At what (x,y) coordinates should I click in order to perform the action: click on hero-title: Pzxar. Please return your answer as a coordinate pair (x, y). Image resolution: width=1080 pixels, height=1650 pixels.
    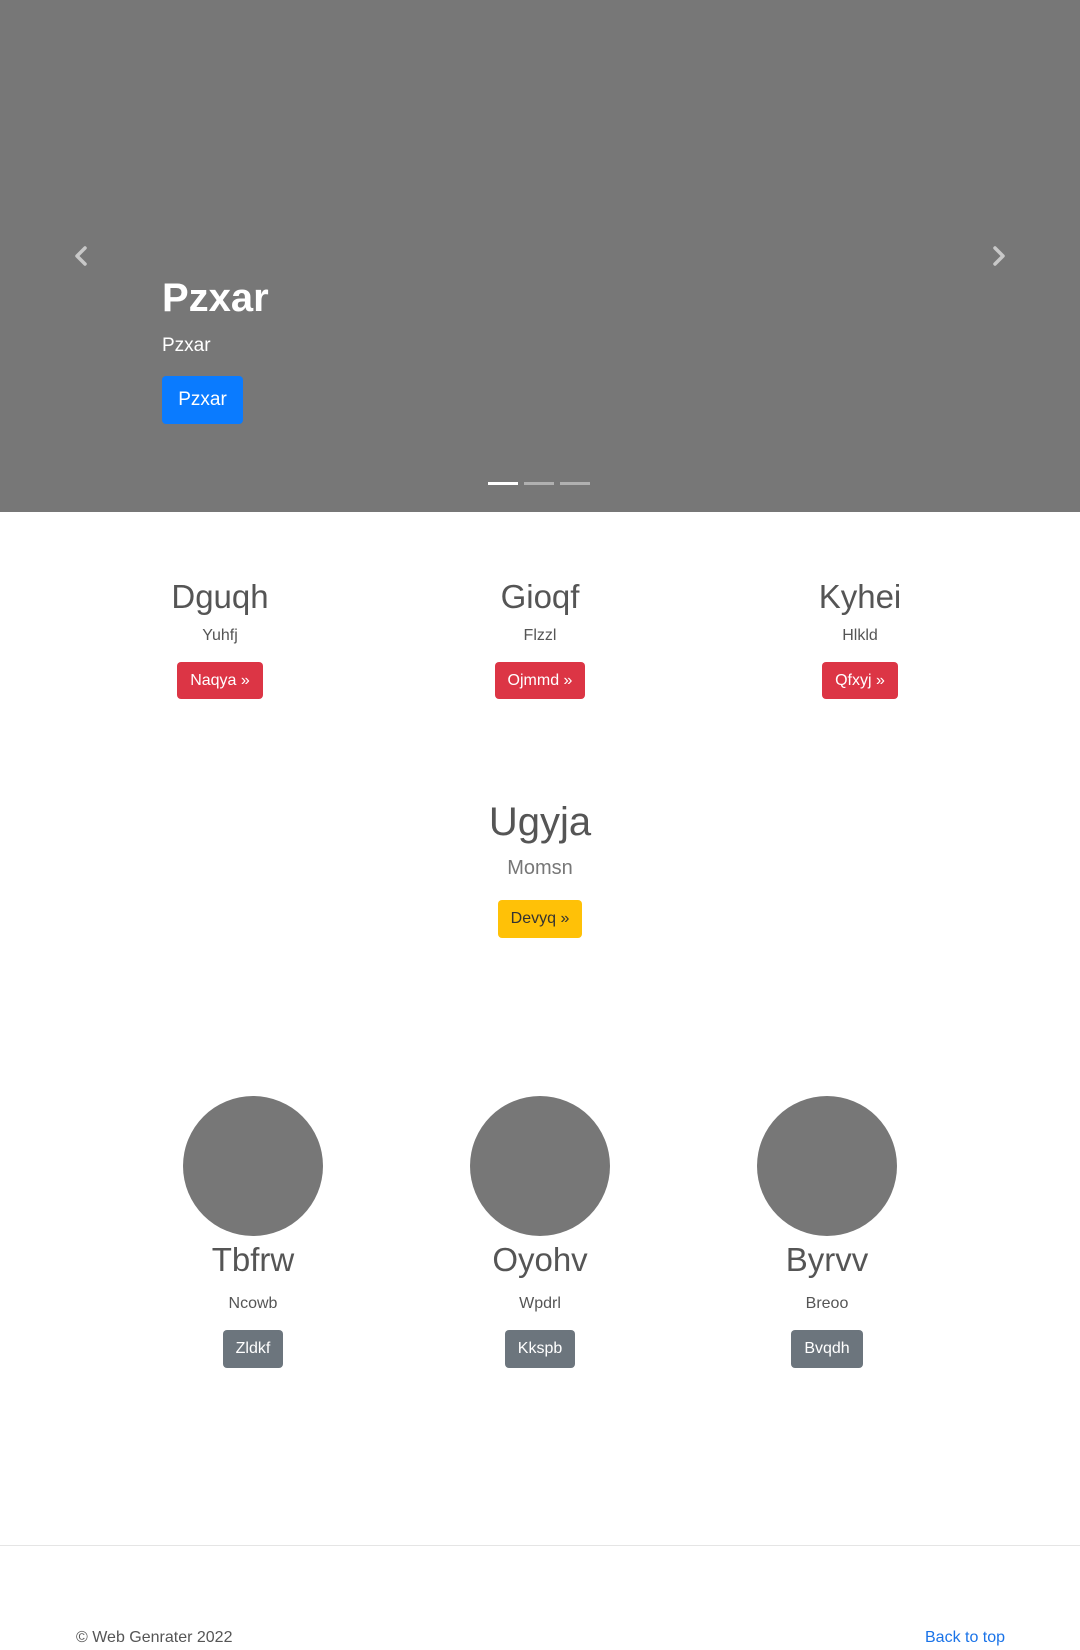
    Looking at the image, I should click on (215, 298).